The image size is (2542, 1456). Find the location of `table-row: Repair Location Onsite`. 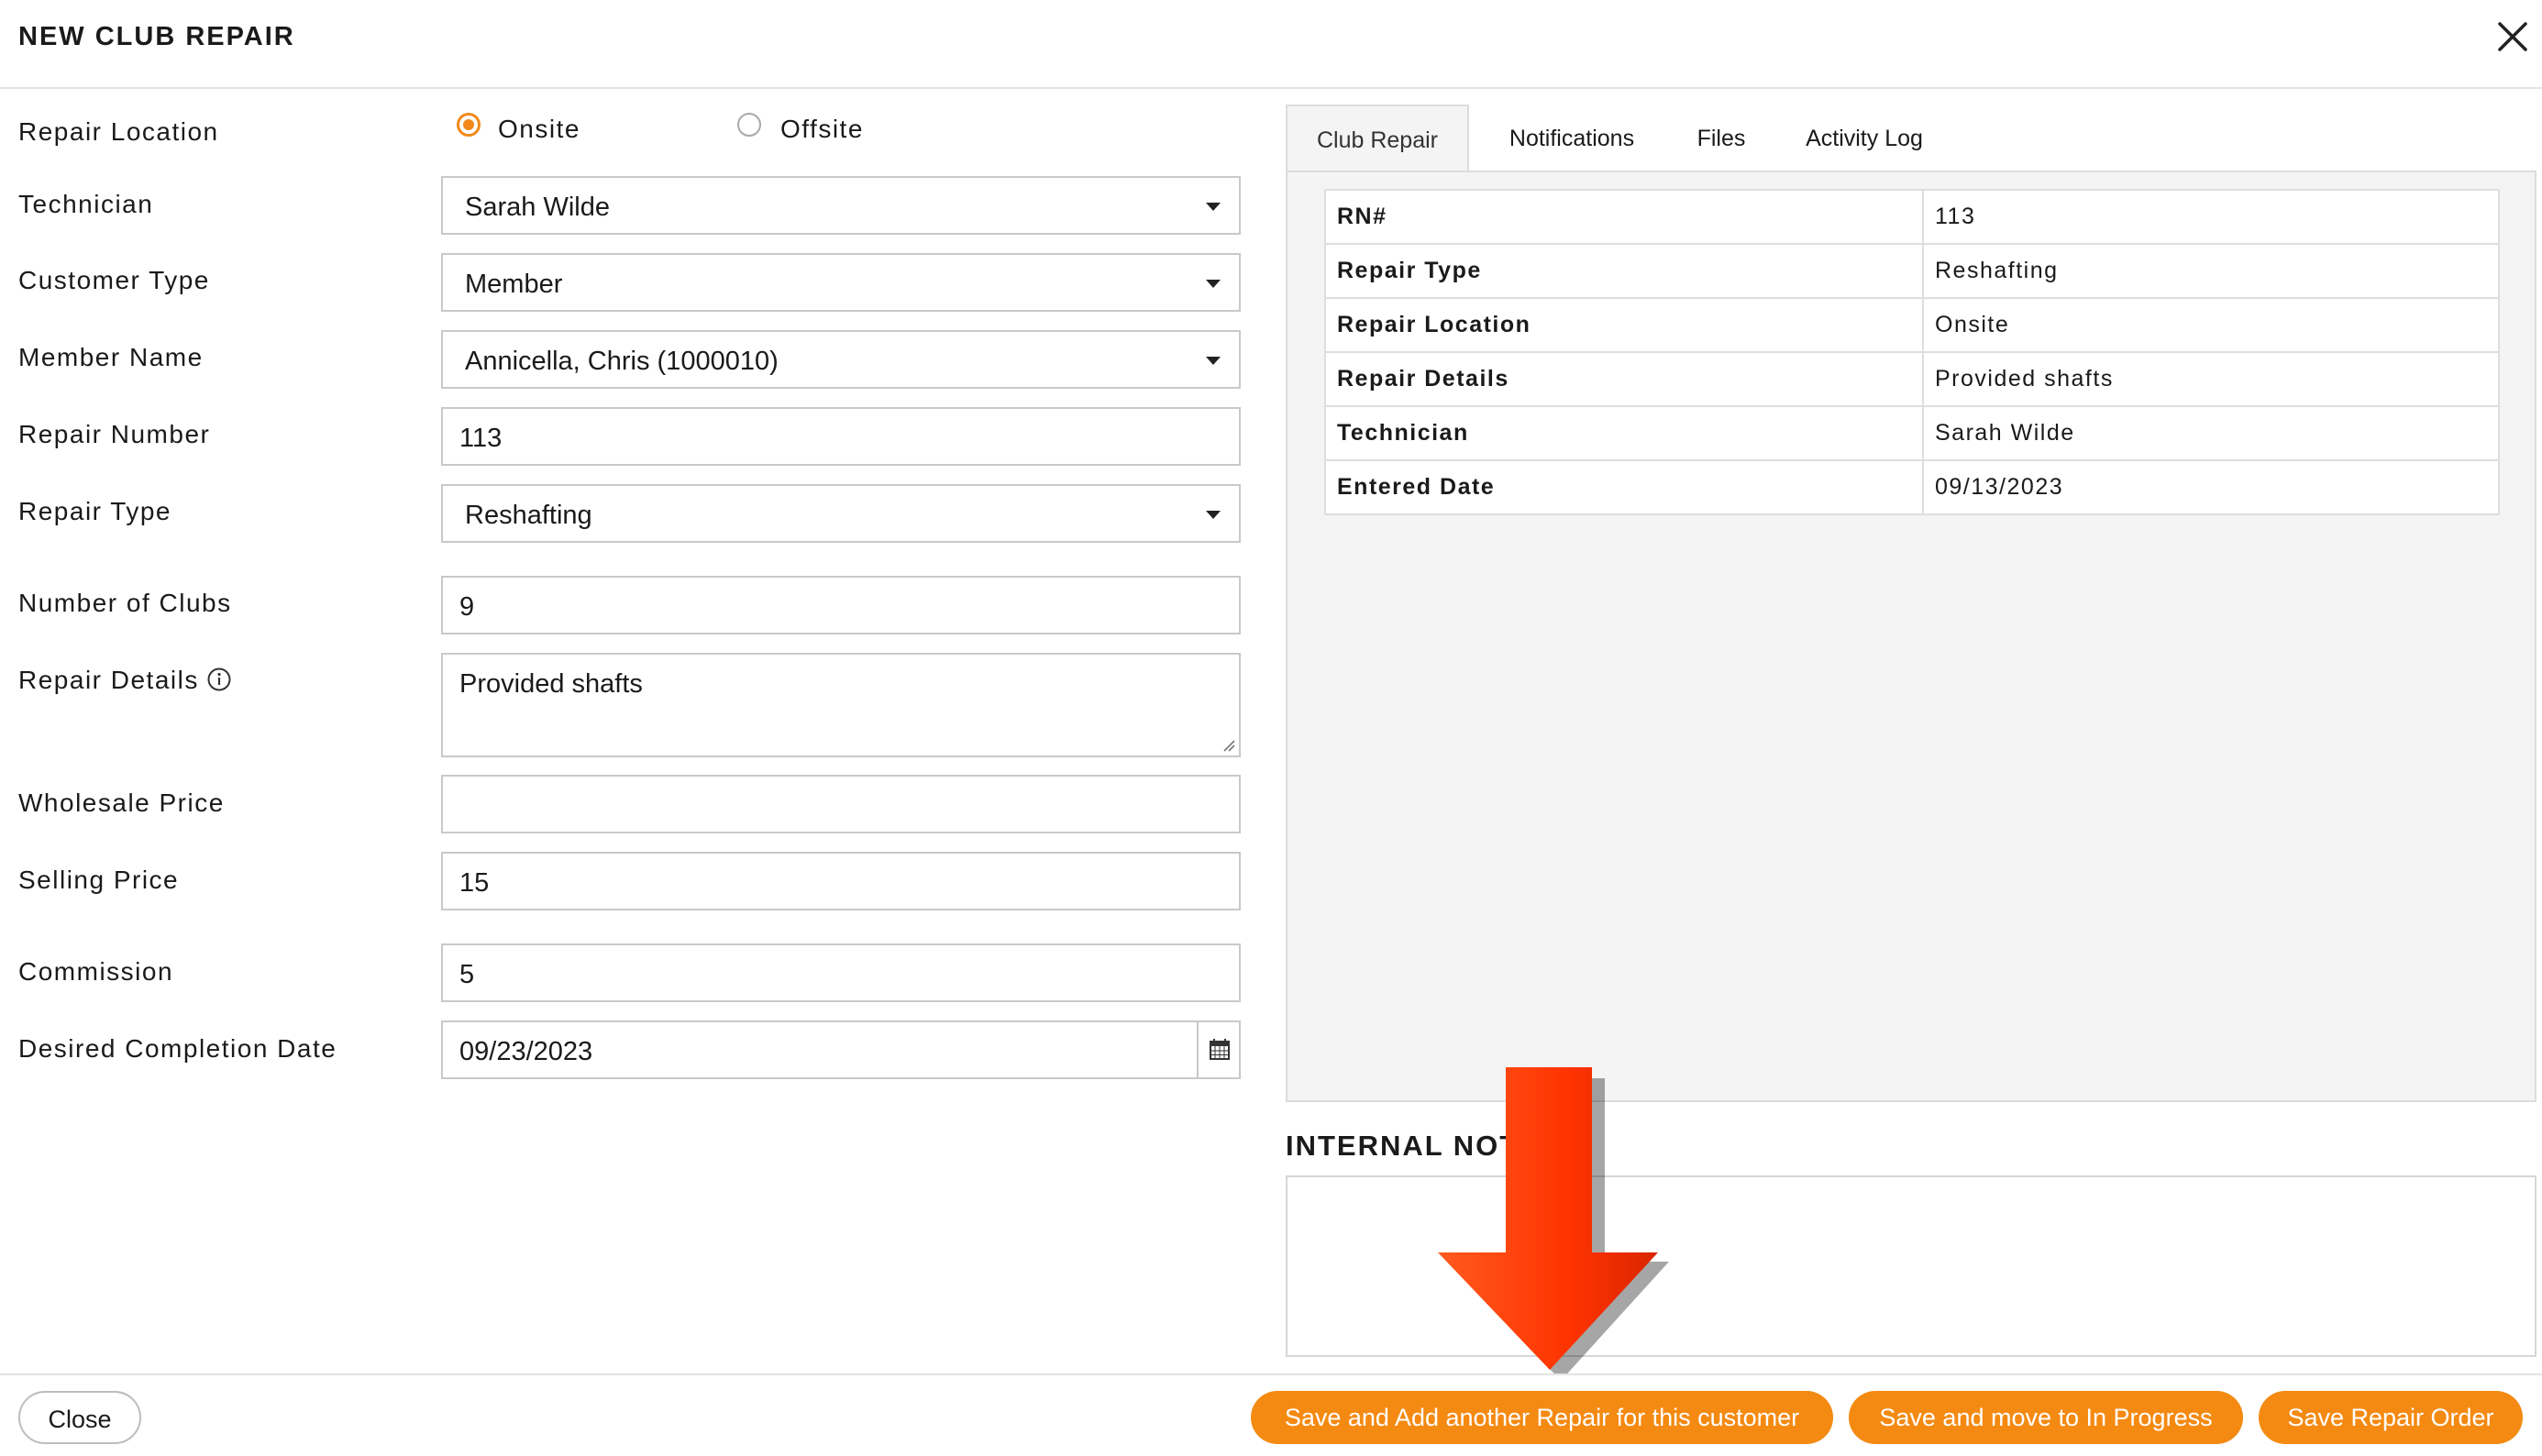

table-row: Repair Location Onsite is located at coordinates (1912, 325).